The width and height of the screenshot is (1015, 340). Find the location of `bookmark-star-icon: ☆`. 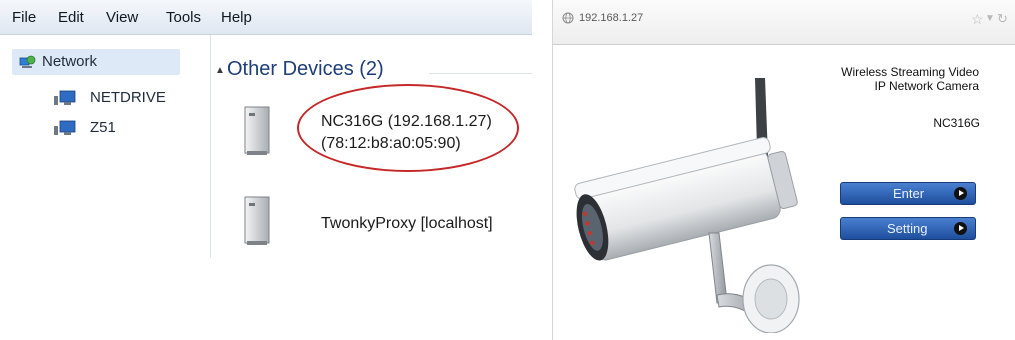

bookmark-star-icon: ☆ is located at coordinates (977, 19).